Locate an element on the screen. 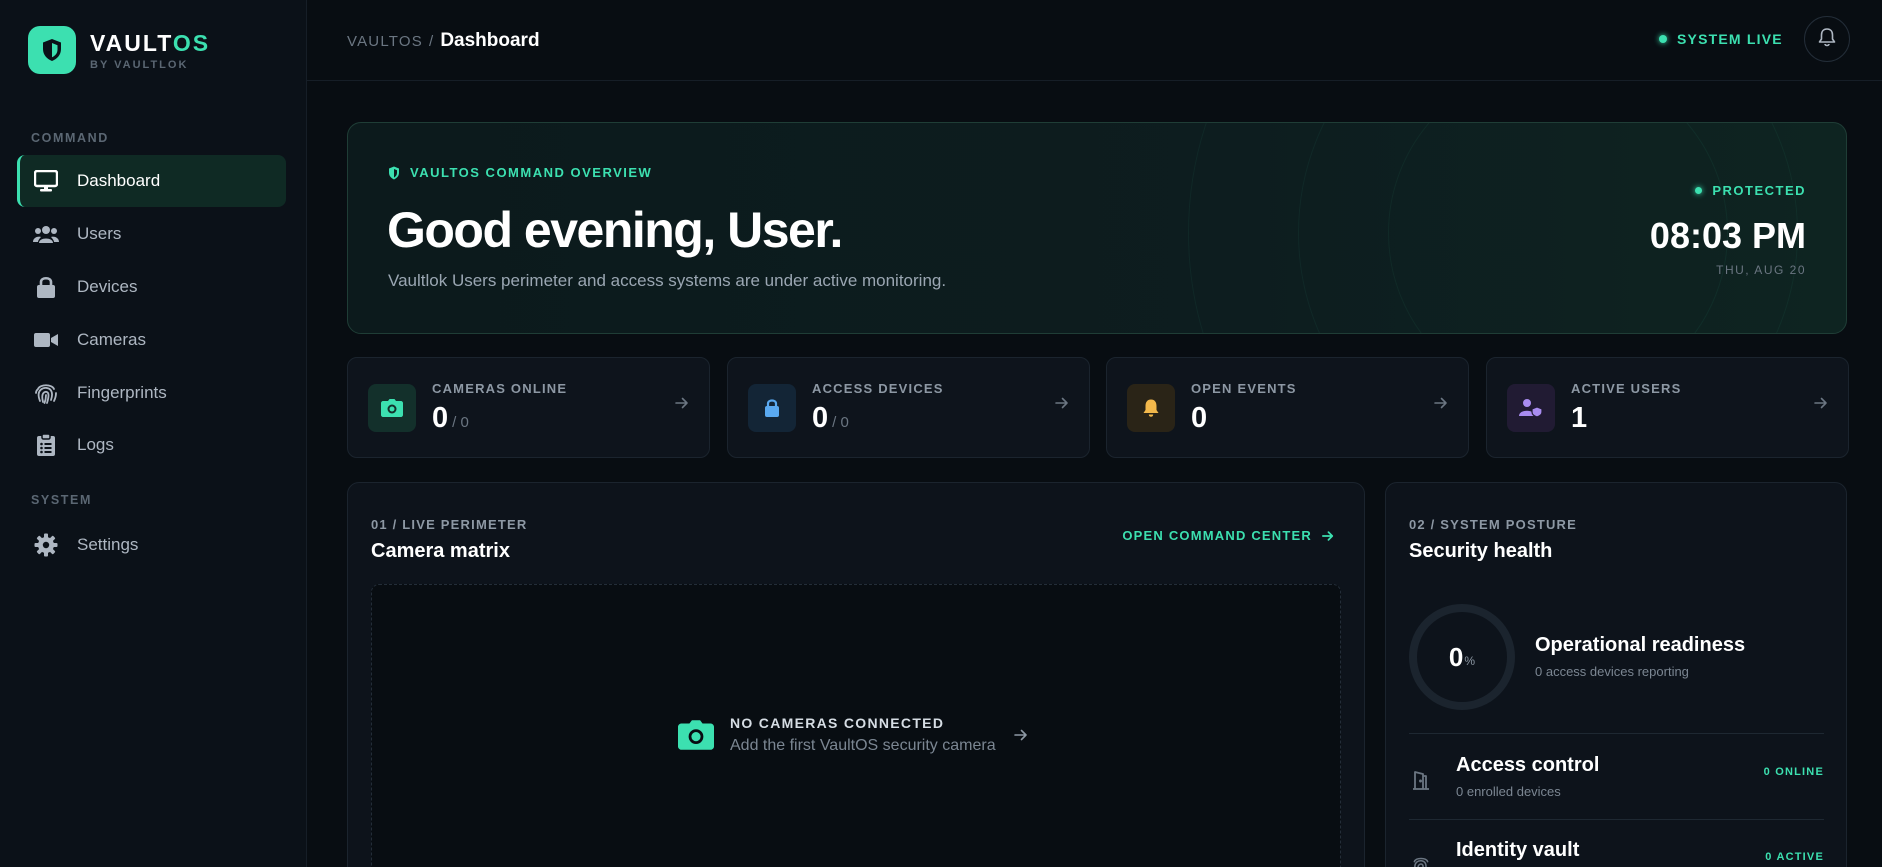 The width and height of the screenshot is (1882, 867). top-bar: VAULTOS / Dashboard SYSTEM LIVE is located at coordinates (1094, 40).